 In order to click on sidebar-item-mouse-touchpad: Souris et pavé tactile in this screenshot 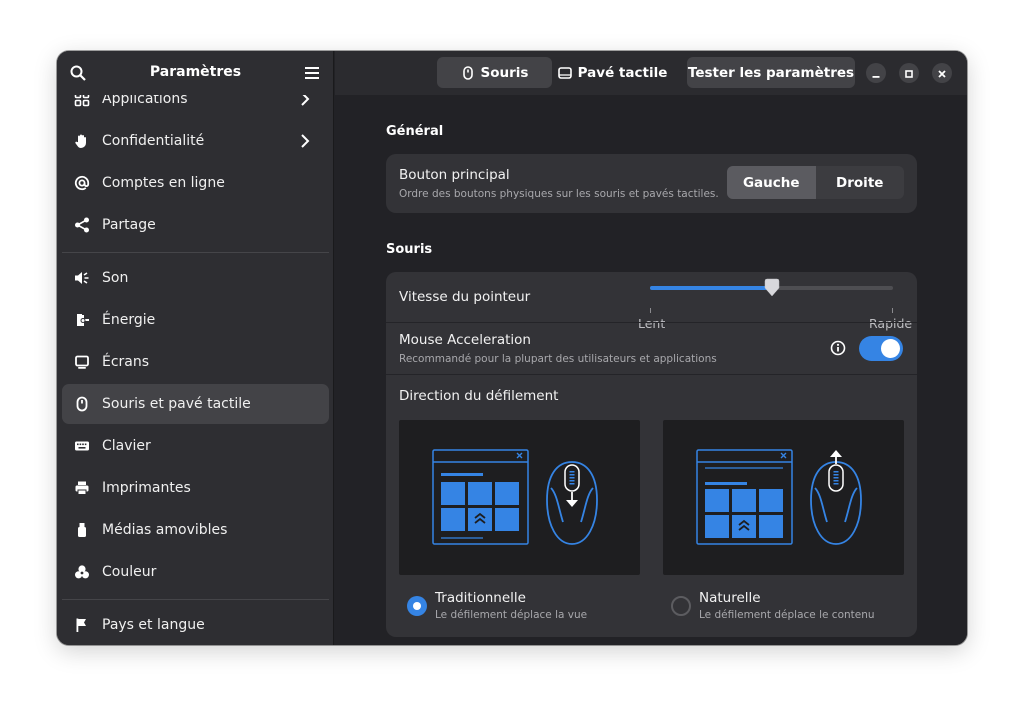, I will do `click(195, 404)`.